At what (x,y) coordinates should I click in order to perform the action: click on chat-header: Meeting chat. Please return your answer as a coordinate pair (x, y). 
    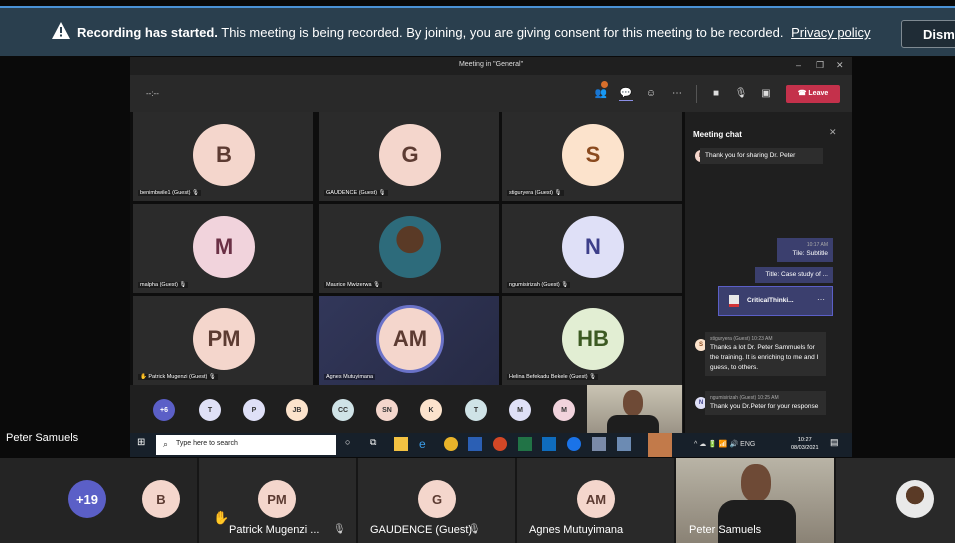
    Looking at the image, I should click on (717, 134).